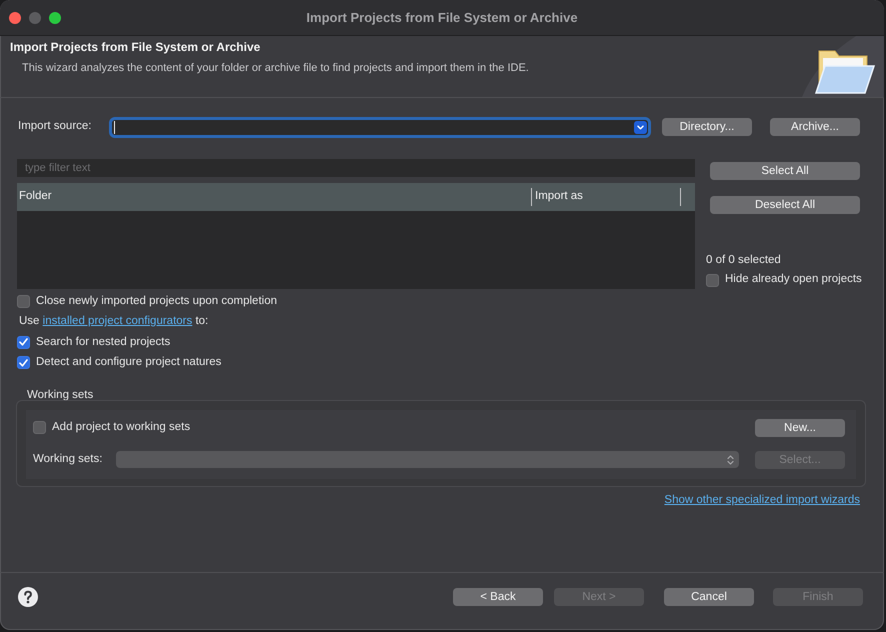 The image size is (886, 632). Describe the element at coordinates (156, 301) in the screenshot. I see `checkbox-label: Close newly imported projects upon completion` at that location.